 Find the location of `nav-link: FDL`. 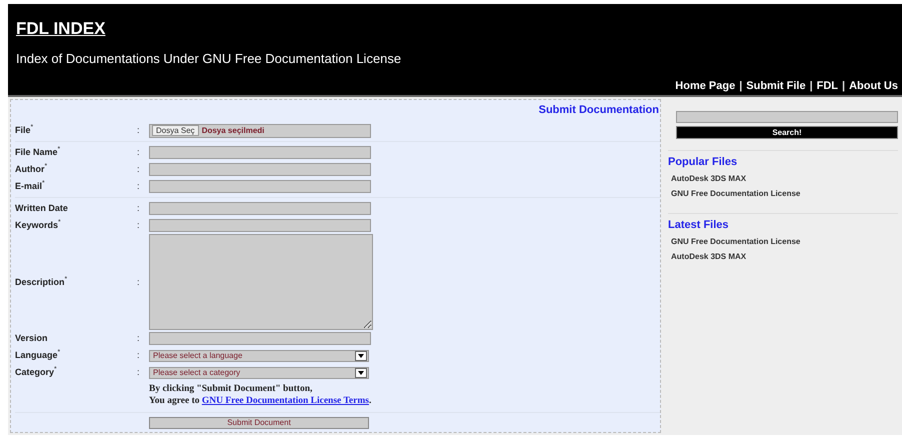

nav-link: FDL is located at coordinates (827, 86).